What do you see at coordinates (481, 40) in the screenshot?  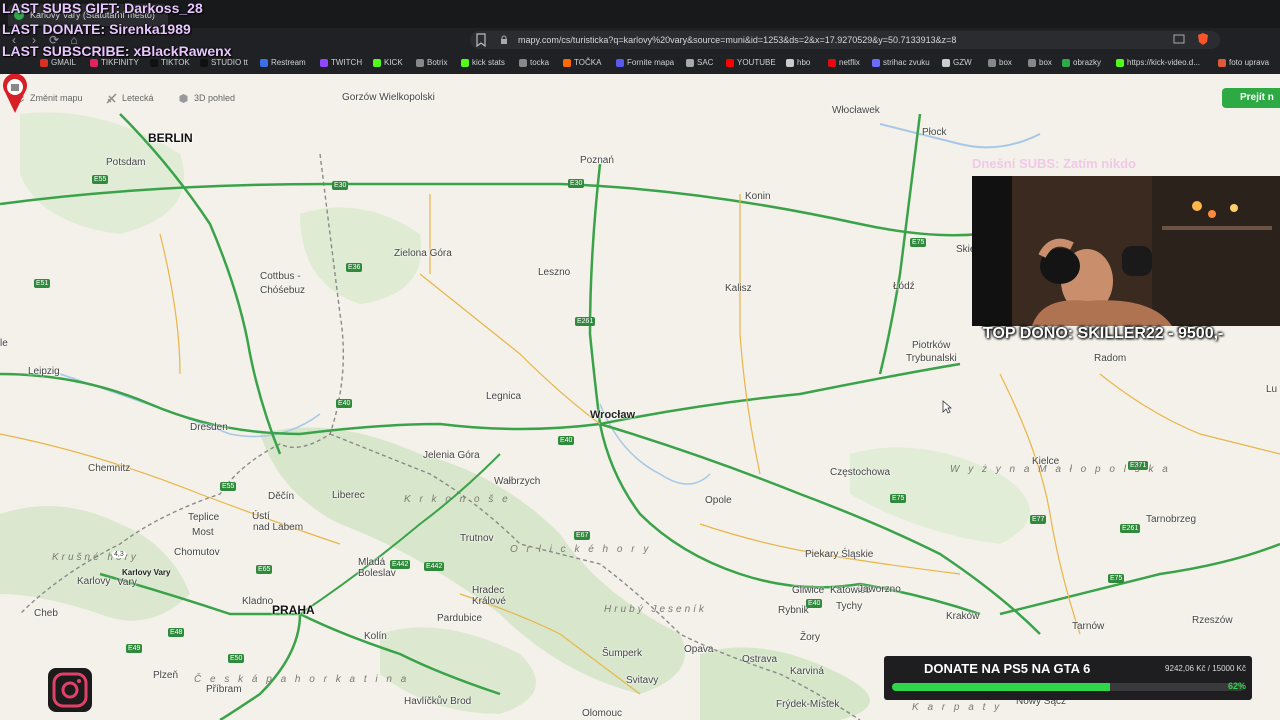 I see `bookmark-icon` at bounding box center [481, 40].